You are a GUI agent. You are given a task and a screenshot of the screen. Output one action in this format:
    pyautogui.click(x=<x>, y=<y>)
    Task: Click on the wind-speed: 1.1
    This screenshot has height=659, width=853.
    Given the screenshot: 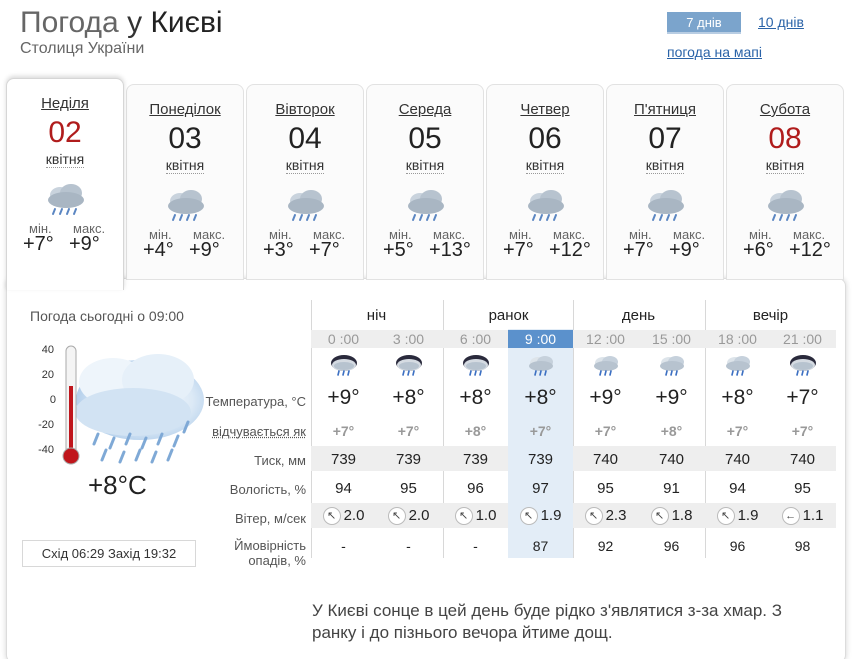 What is the action you would take?
    pyautogui.click(x=813, y=515)
    